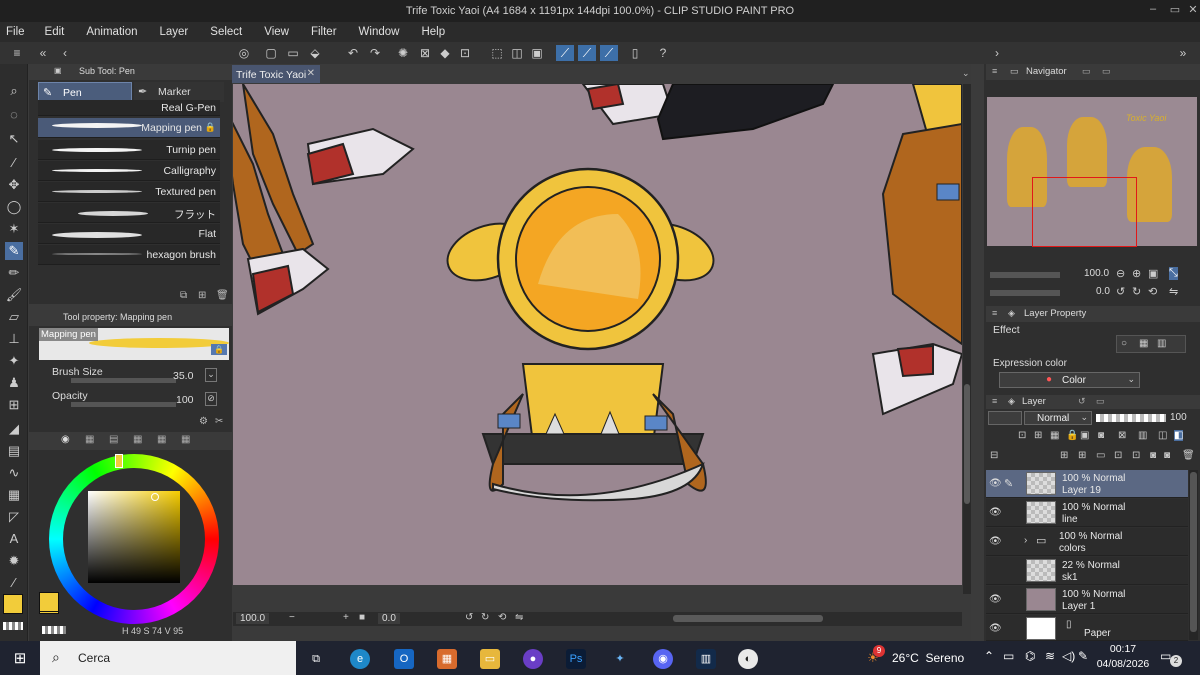 This screenshot has width=1200, height=675. I want to click on brush-item-selected: Mapping pen 🔒, so click(129, 128).